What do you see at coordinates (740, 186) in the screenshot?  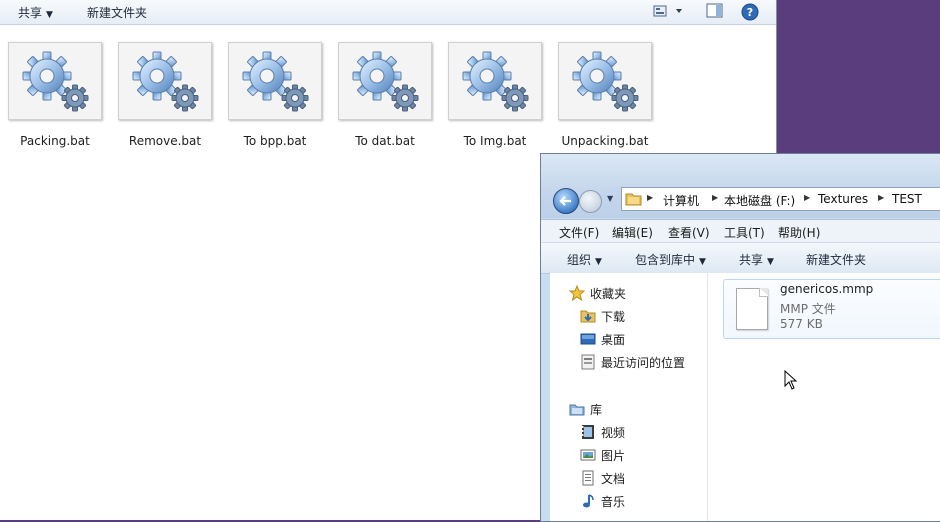 I see `window-titlebar: ▼ ▶ 计算机 ▶ 本地磁盘 (F:) ▶ Textures ▶ TEST` at bounding box center [740, 186].